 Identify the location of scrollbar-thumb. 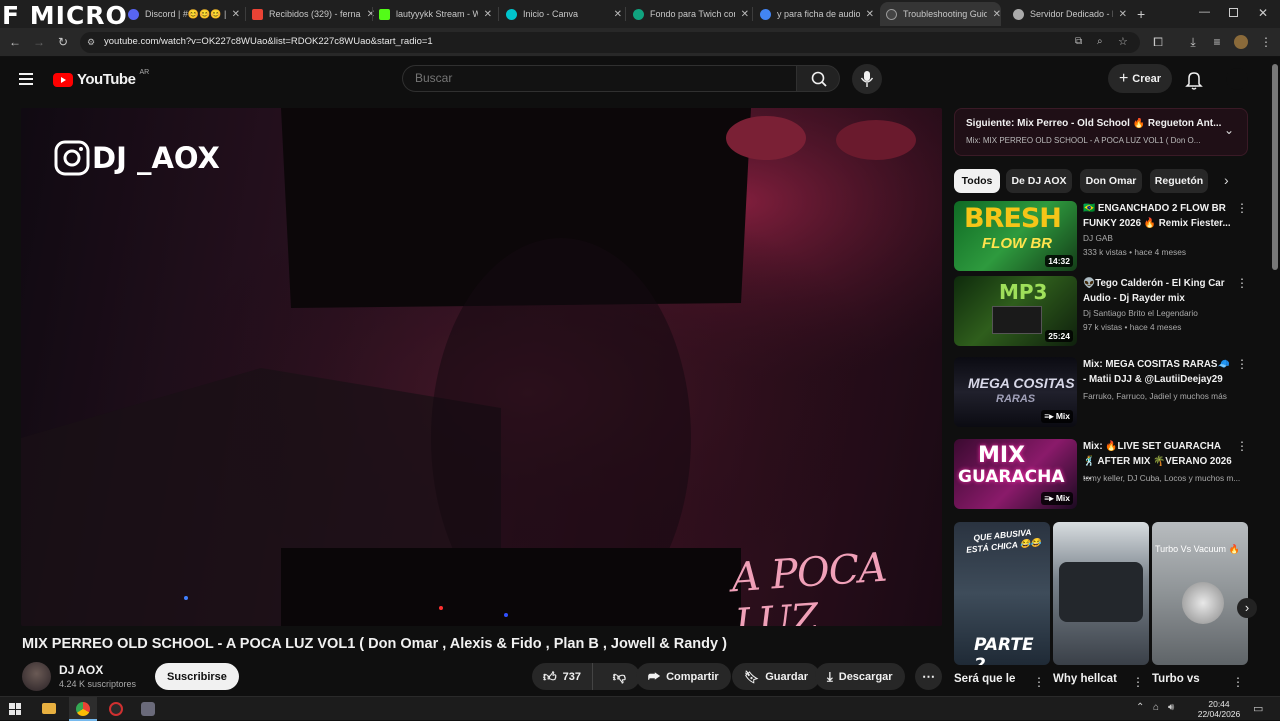
(1275, 167).